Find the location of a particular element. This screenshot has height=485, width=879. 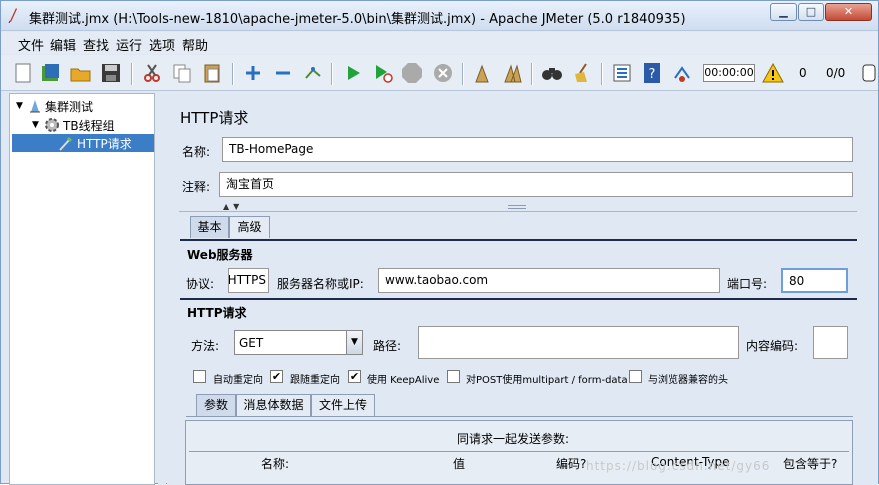

pipette-icon is located at coordinates (65, 144).